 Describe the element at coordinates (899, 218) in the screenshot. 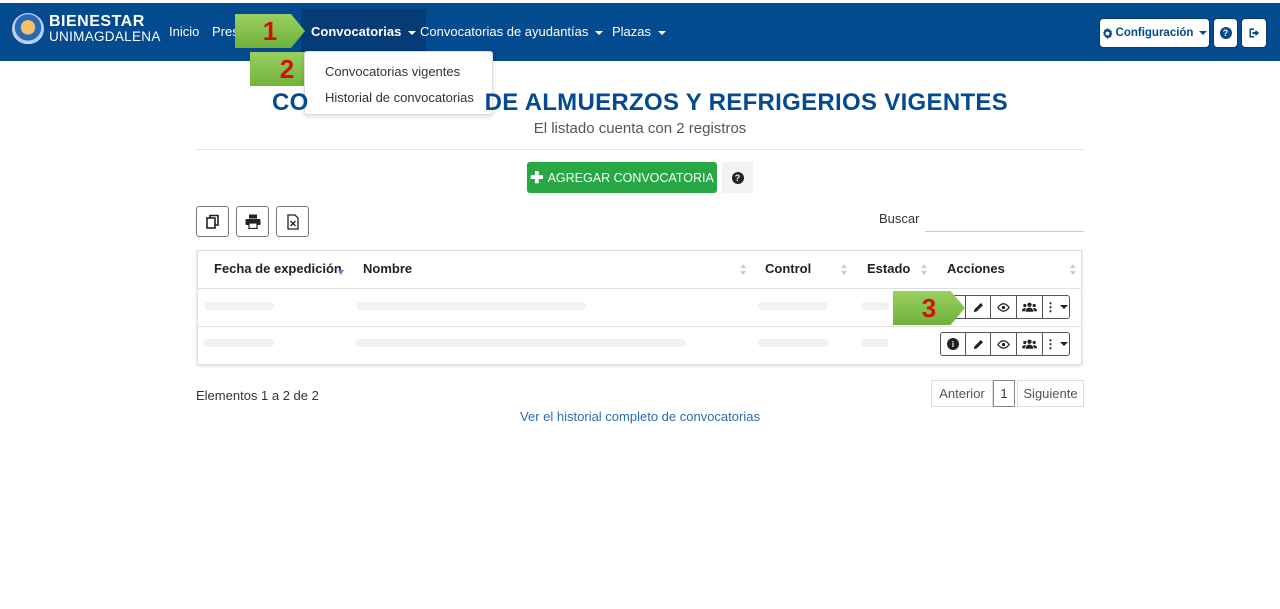

I see `search-label: Buscar` at that location.